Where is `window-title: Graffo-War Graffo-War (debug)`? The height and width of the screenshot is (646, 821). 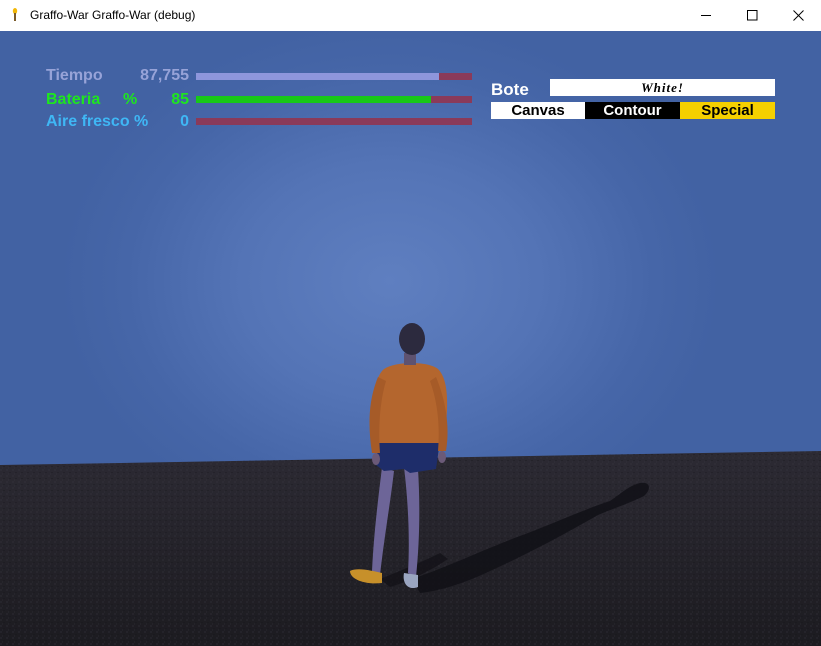
window-title: Graffo-War Graffo-War (debug) is located at coordinates (113, 15).